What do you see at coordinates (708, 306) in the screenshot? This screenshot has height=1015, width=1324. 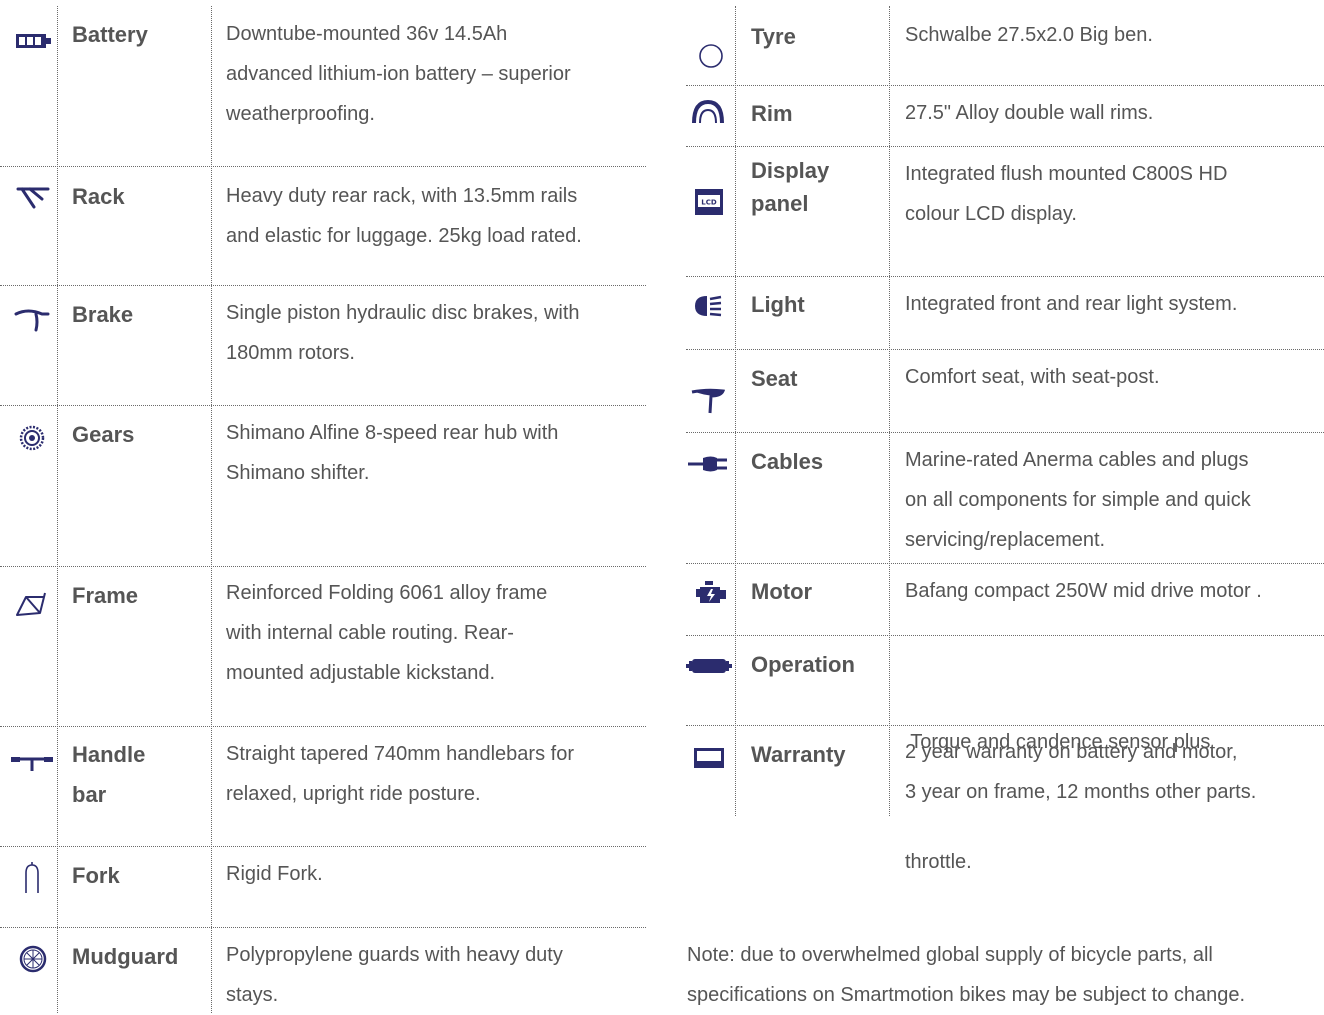 I see `headlight-icon` at bounding box center [708, 306].